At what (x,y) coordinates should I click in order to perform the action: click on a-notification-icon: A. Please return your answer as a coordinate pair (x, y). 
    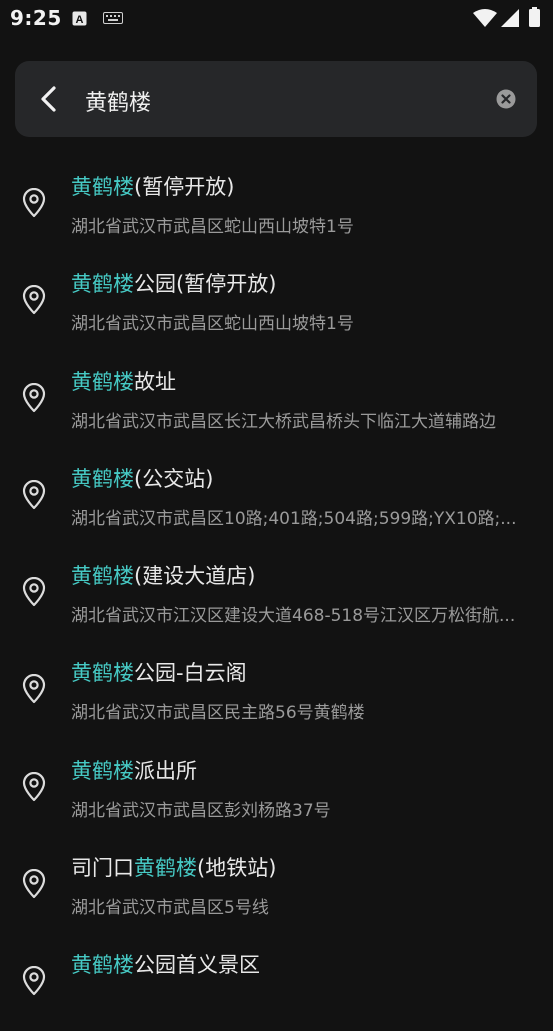
    Looking at the image, I should click on (79, 18).